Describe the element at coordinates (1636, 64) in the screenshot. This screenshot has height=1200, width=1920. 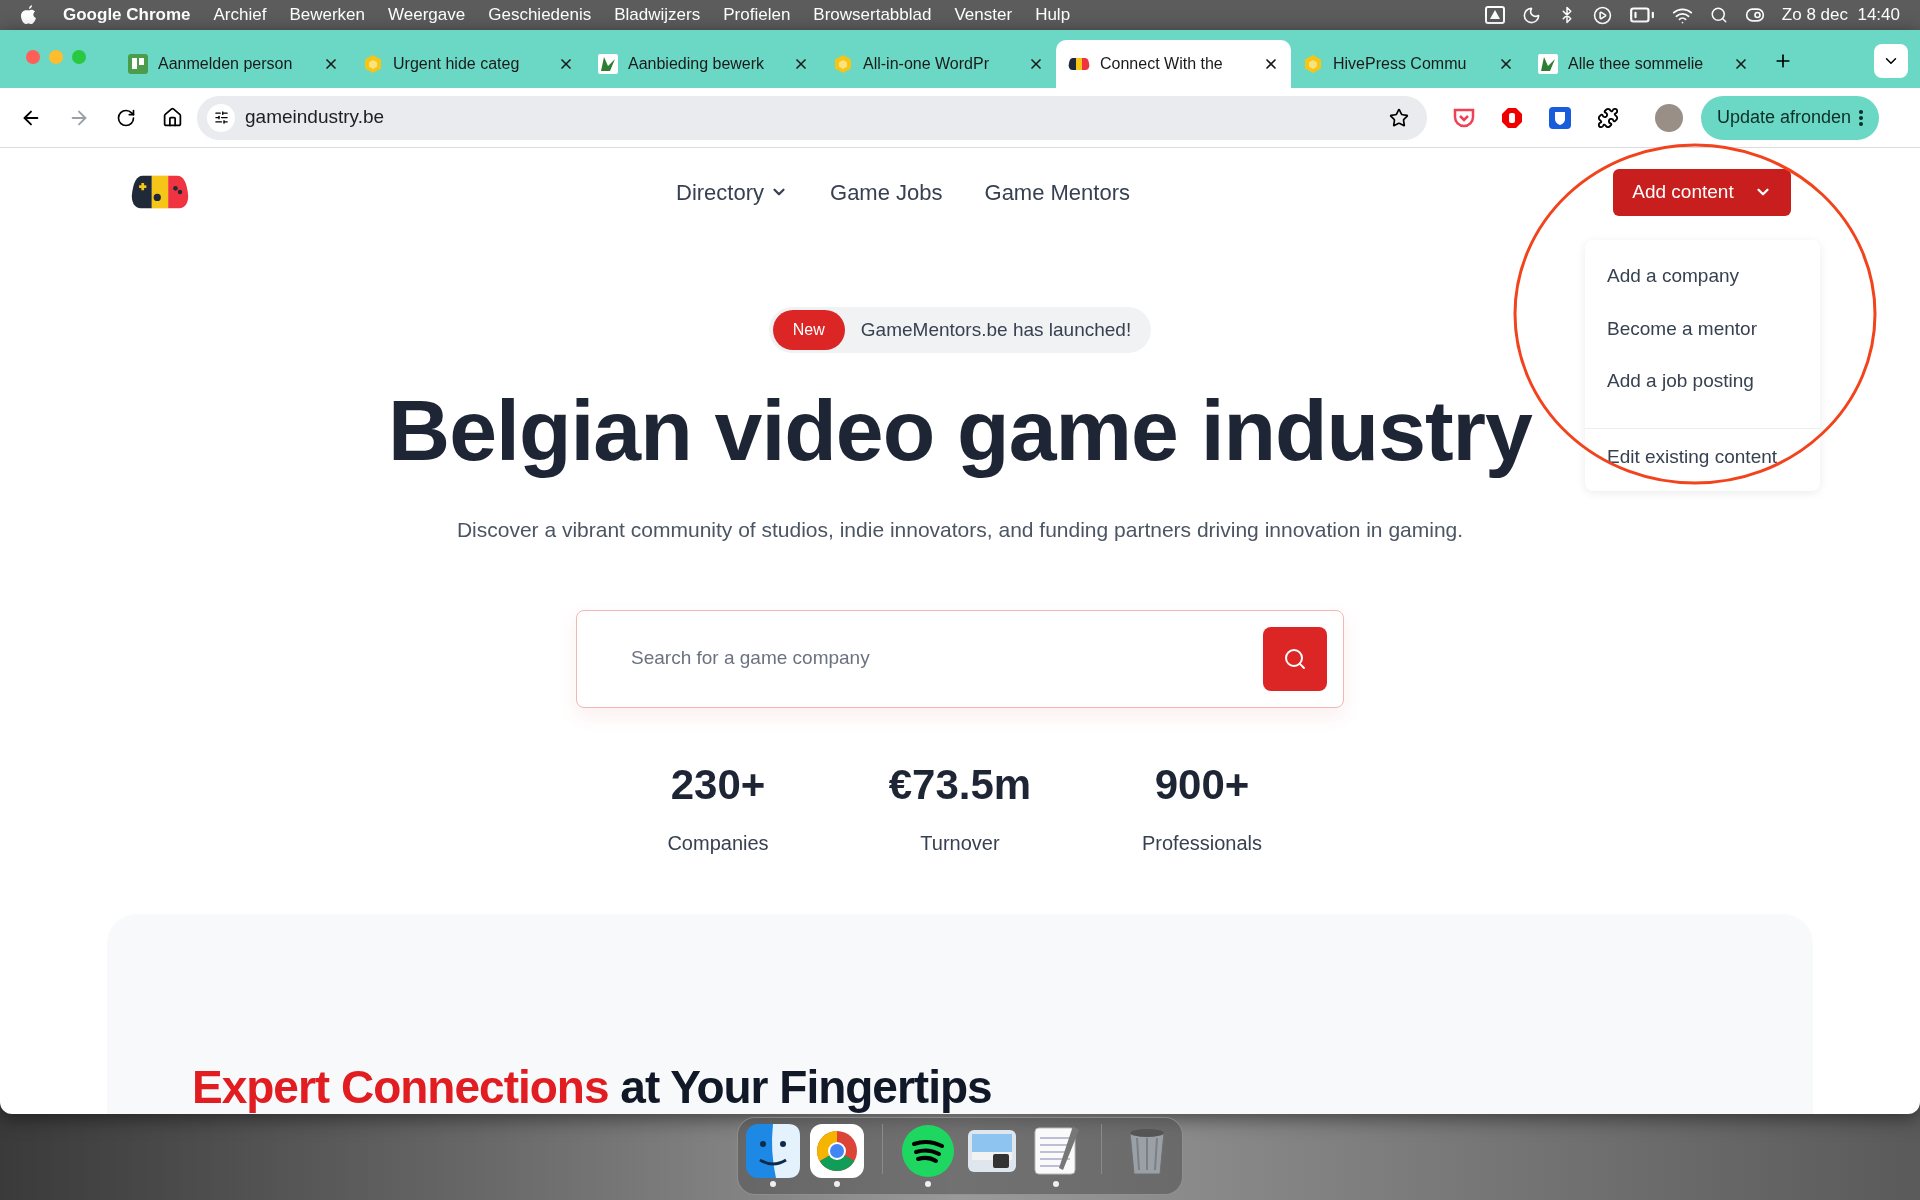
I see `tab-title: Alle thee sommelie` at that location.